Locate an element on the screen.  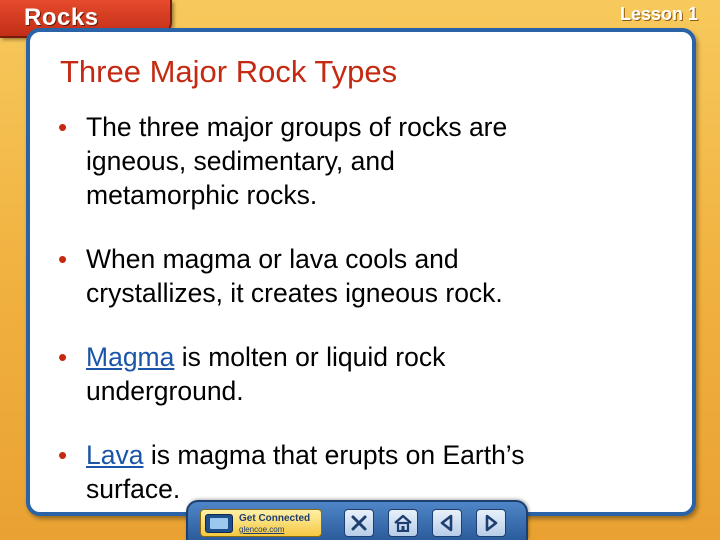
back-button is located at coordinates (447, 523).